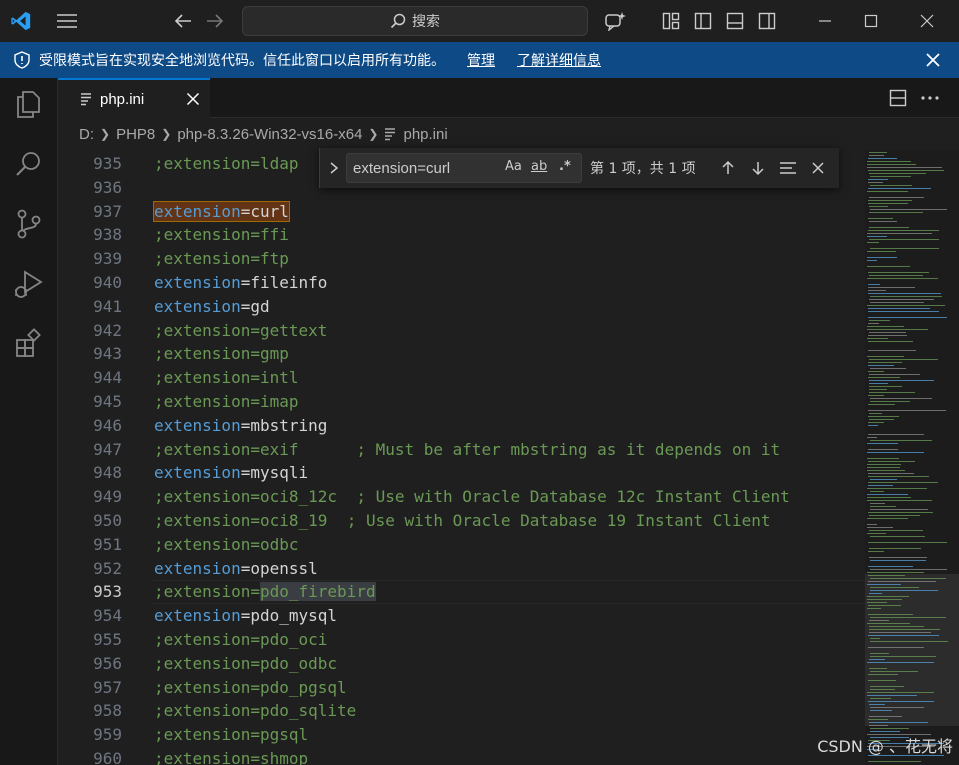 This screenshot has width=959, height=765. What do you see at coordinates (579, 168) in the screenshot?
I see `find-widget: Aa ab .* 第 1 项，共 1 项` at bounding box center [579, 168].